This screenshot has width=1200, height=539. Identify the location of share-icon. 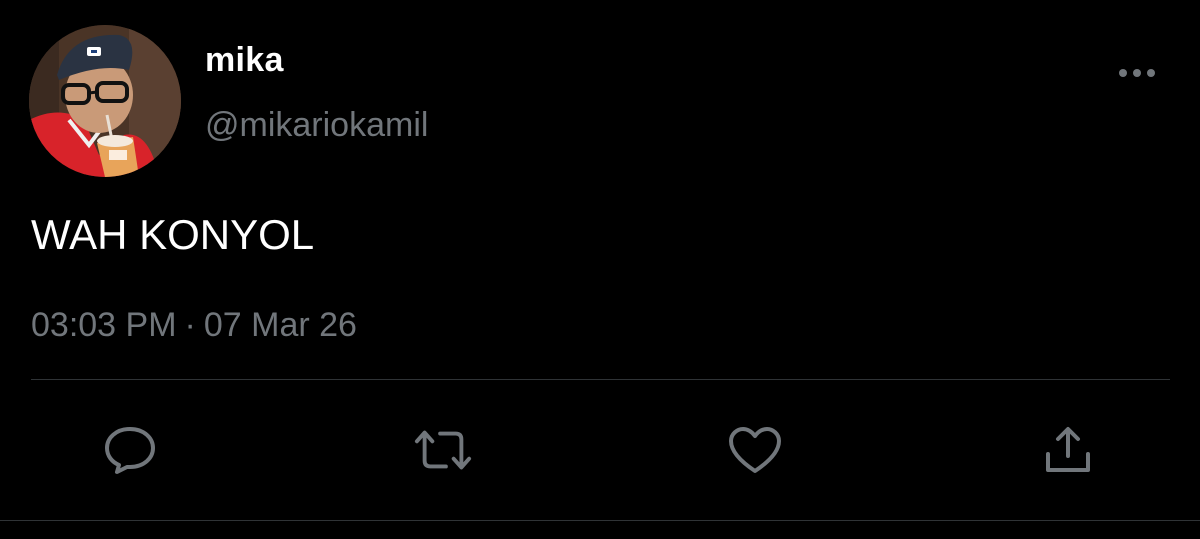
(1068, 449).